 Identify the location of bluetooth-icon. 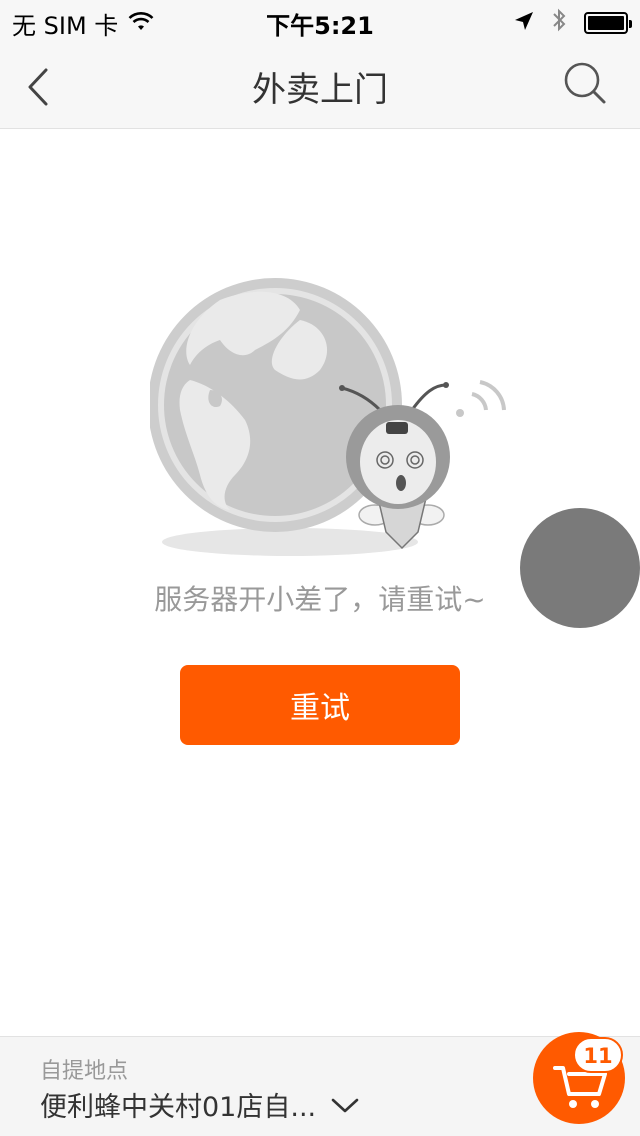
(559, 23).